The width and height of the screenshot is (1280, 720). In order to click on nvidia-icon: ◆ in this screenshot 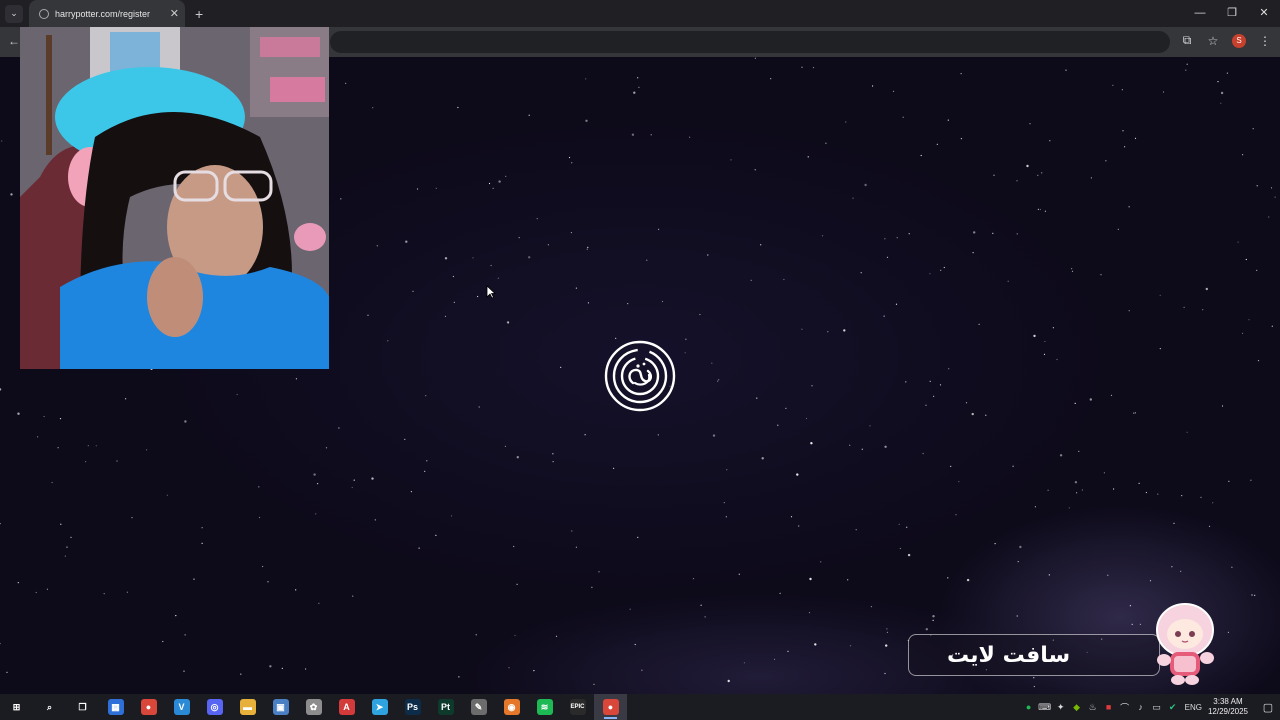, I will do `click(1077, 707)`.